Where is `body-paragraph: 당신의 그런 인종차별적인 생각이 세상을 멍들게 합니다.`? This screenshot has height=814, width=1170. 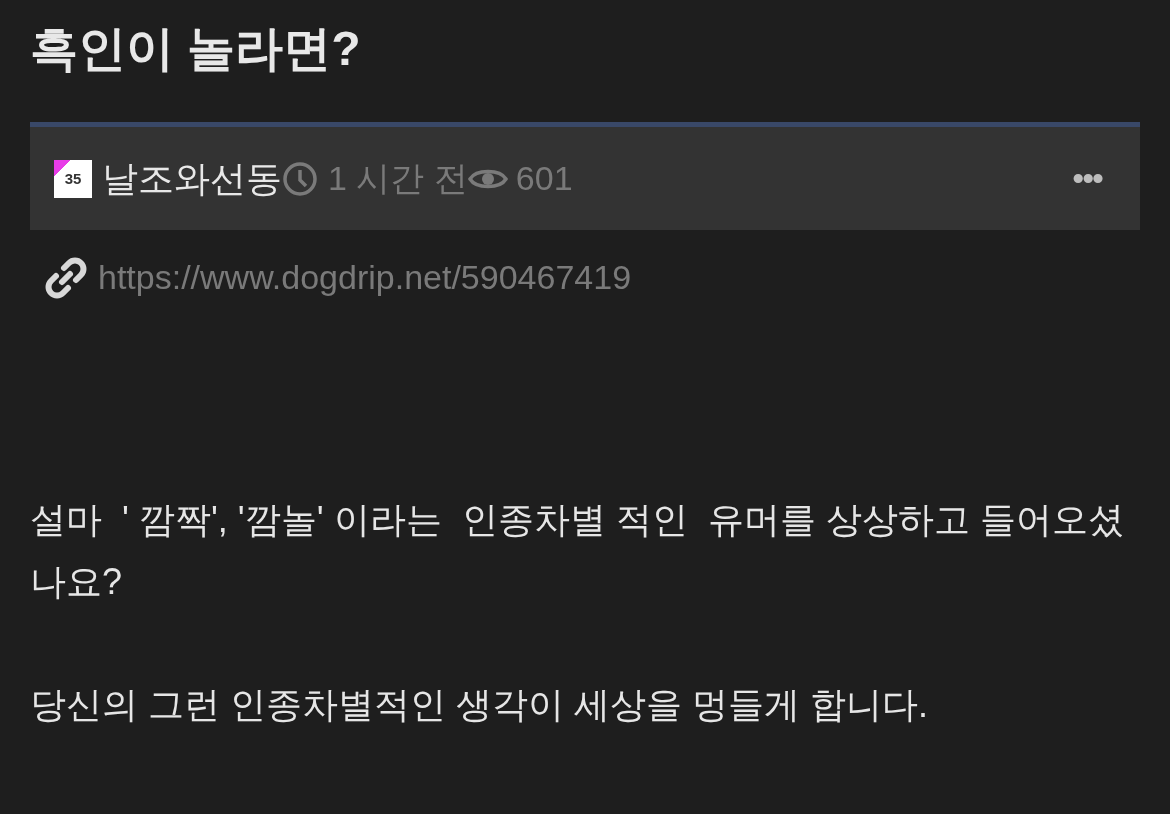
body-paragraph: 당신의 그런 인종차별적인 생각이 세상을 멍들게 합니다. is located at coordinates (479, 704).